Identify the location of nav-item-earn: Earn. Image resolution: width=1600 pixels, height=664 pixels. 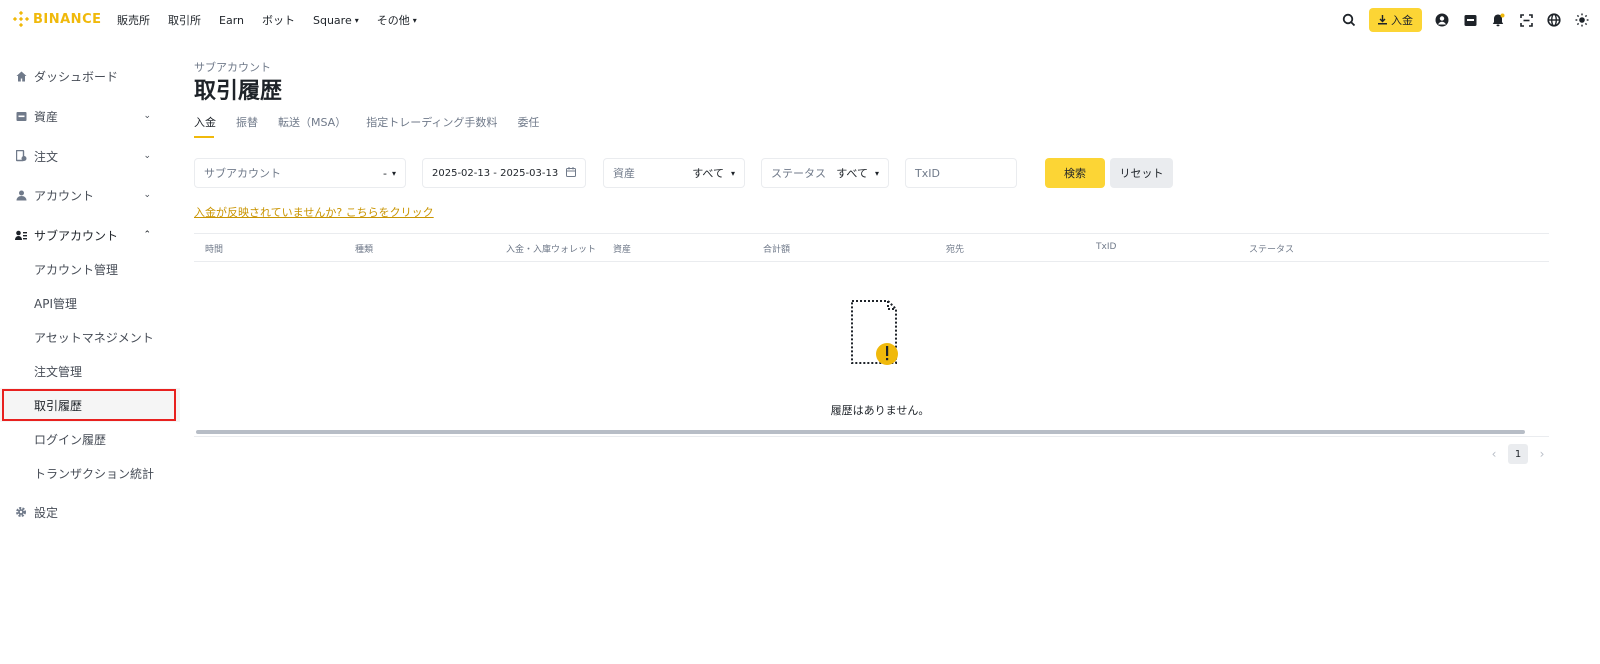
(231, 20).